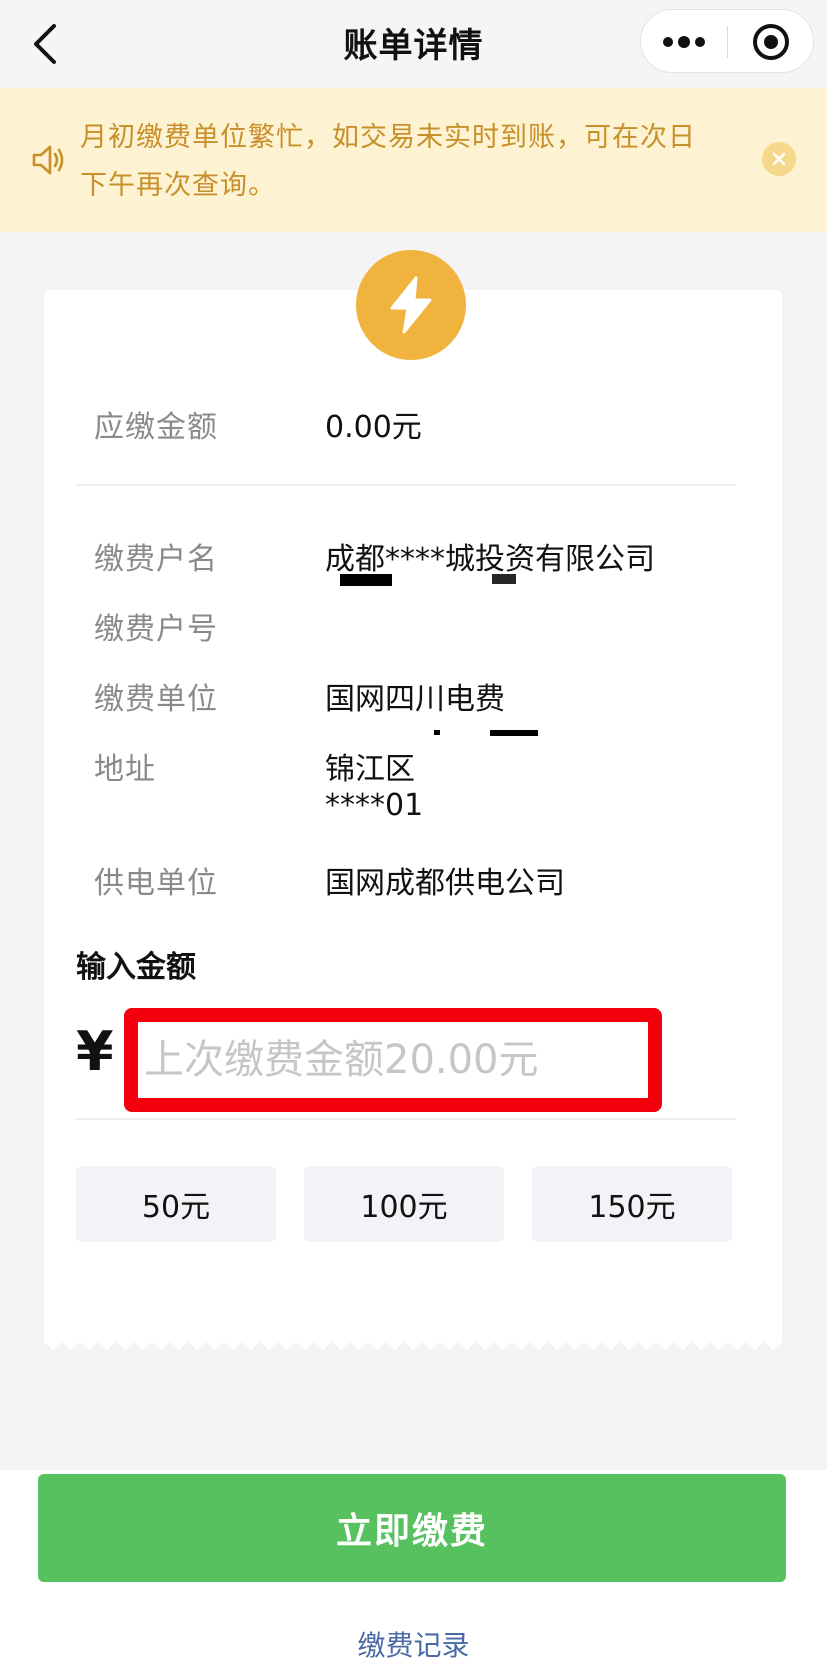 The image size is (827, 1666). What do you see at coordinates (445, 883) in the screenshot?
I see `supplier-value: 国网成都供电公司` at bounding box center [445, 883].